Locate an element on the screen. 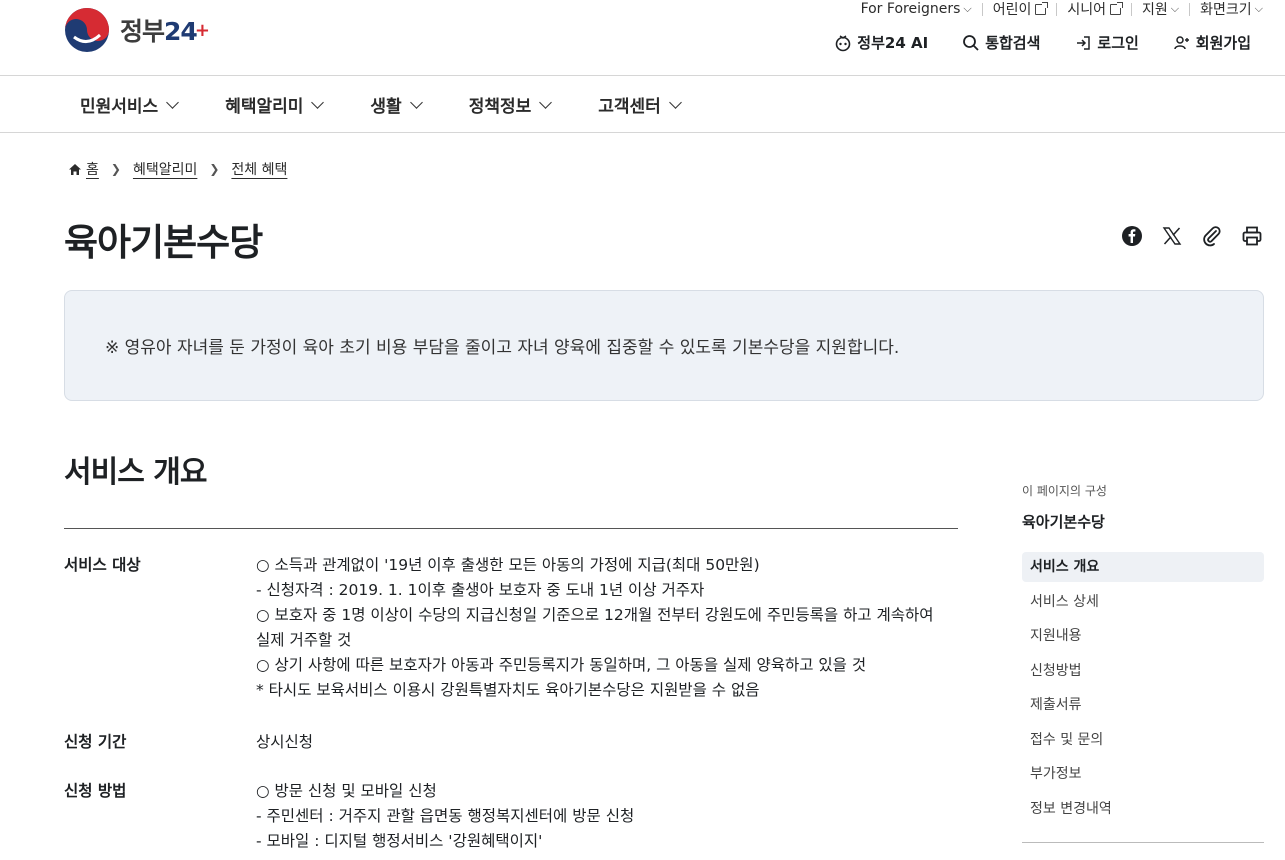  facebook-share-button is located at coordinates (1132, 236).